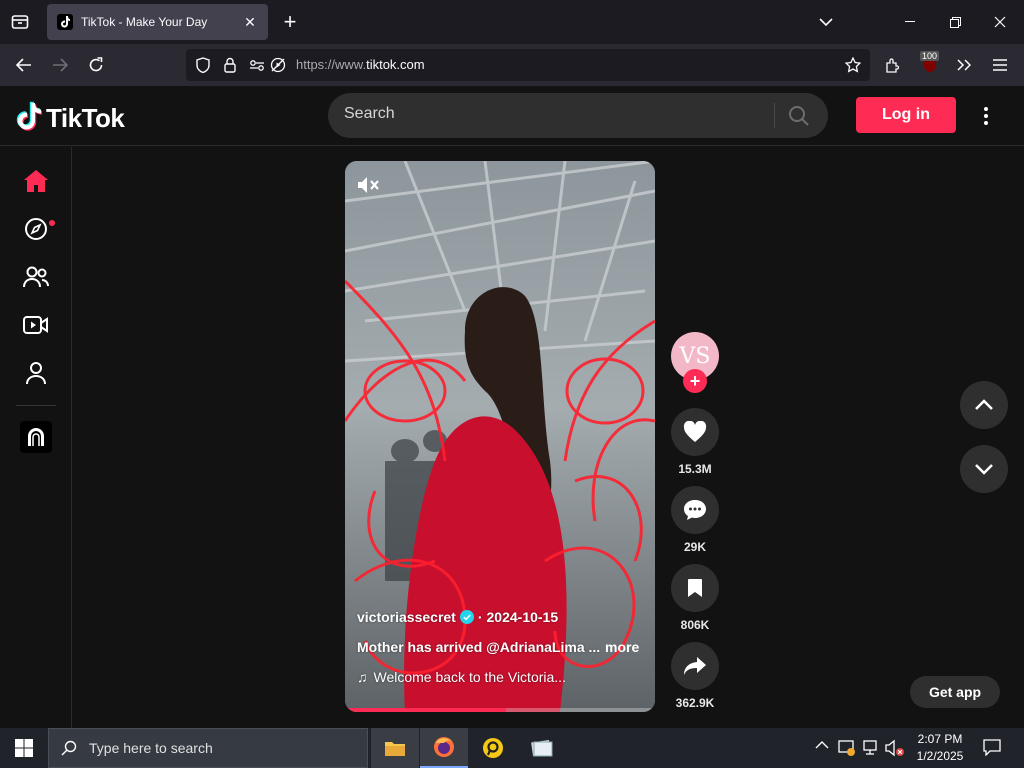 This screenshot has width=1024, height=768. Describe the element at coordinates (528, 65) in the screenshot. I see `url-bar: https://www.tiktok.com` at that location.